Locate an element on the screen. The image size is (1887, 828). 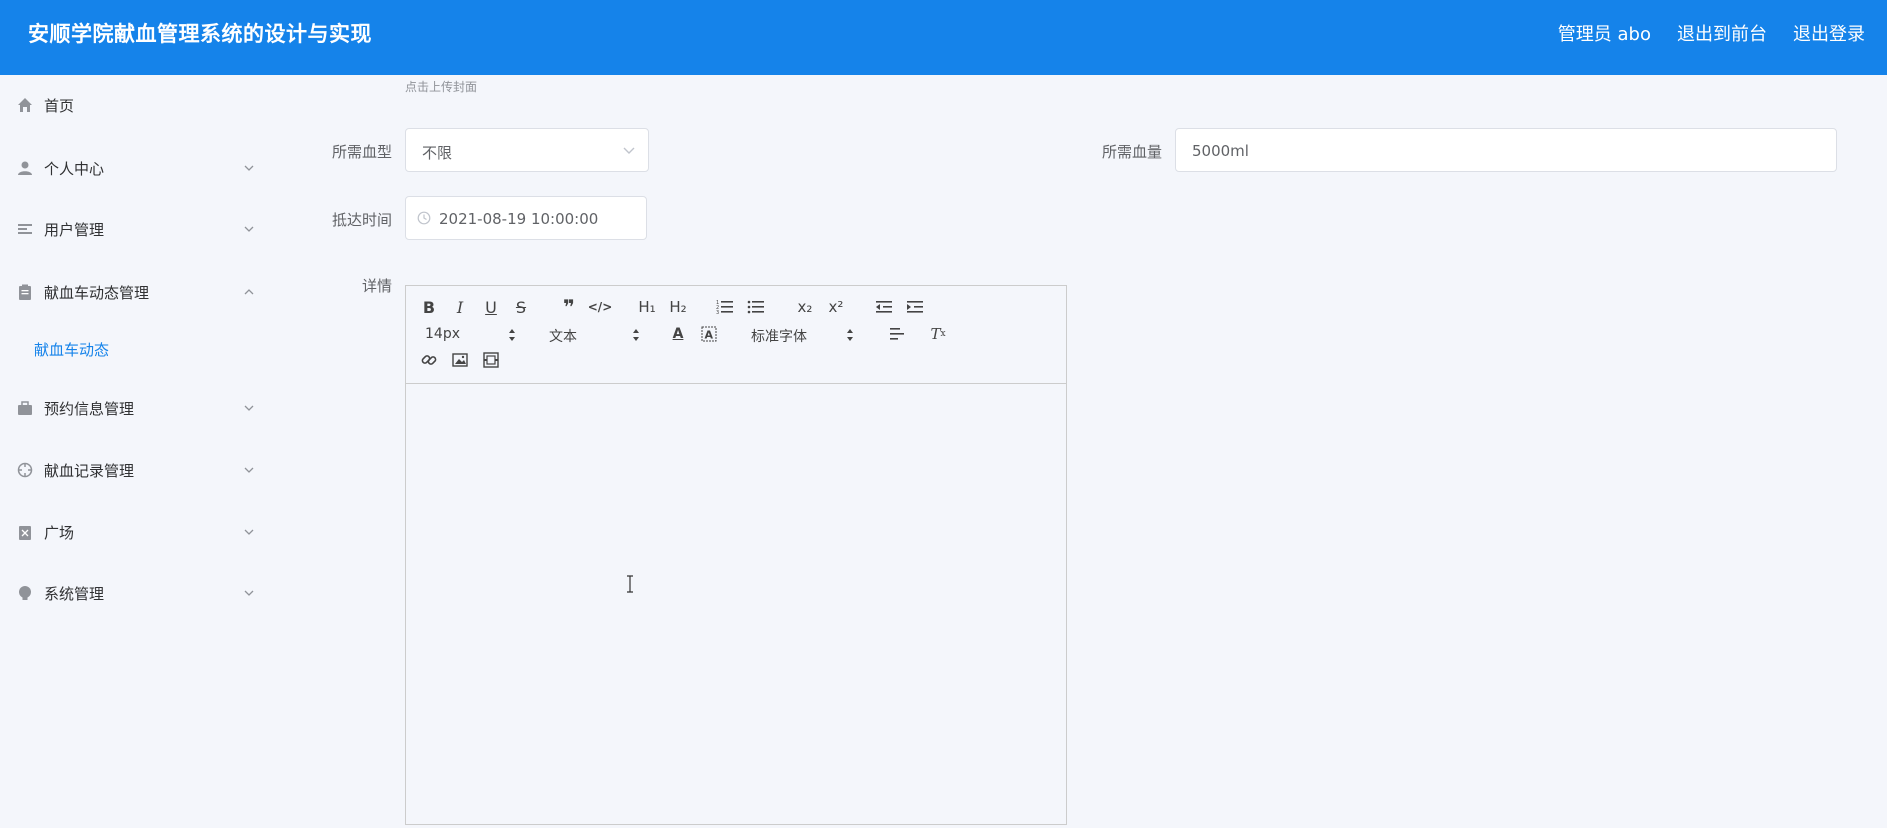
superscript-icon: x² is located at coordinates (836, 307).